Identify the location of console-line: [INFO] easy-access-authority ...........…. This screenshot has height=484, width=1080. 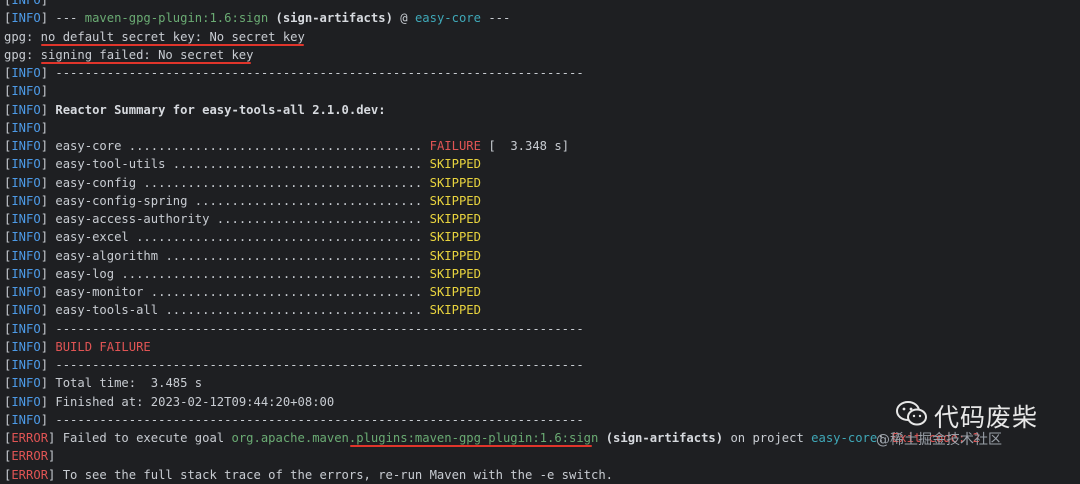
(492, 219).